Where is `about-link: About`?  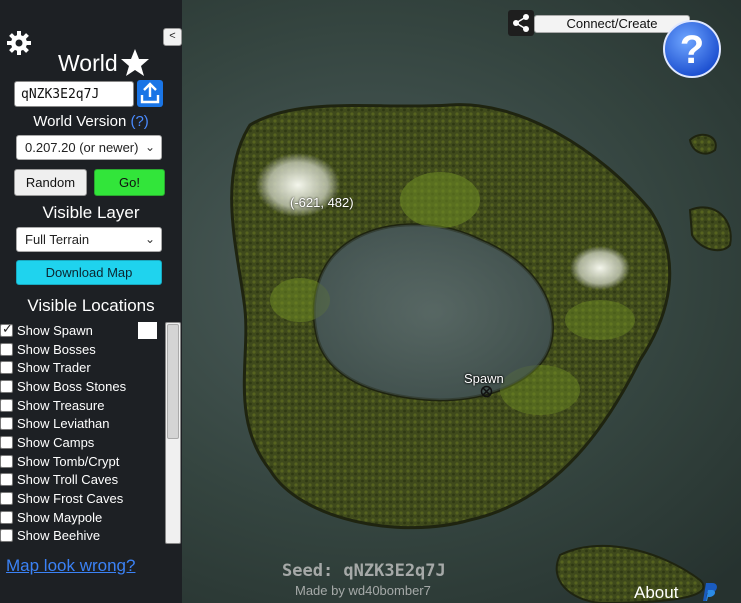
about-link: About is located at coordinates (656, 593).